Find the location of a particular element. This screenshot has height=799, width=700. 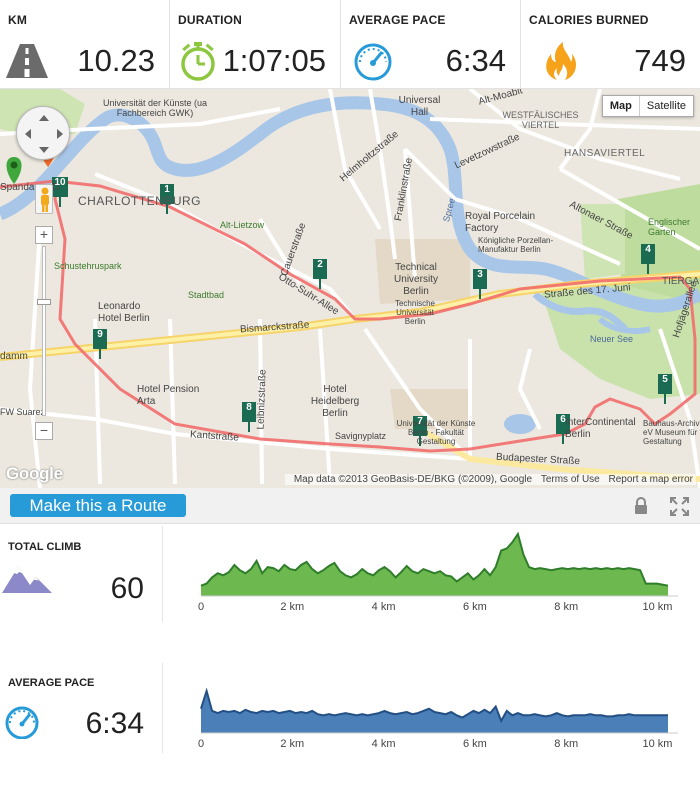

climb-label: TOTAL CLIMB is located at coordinates (45, 547).